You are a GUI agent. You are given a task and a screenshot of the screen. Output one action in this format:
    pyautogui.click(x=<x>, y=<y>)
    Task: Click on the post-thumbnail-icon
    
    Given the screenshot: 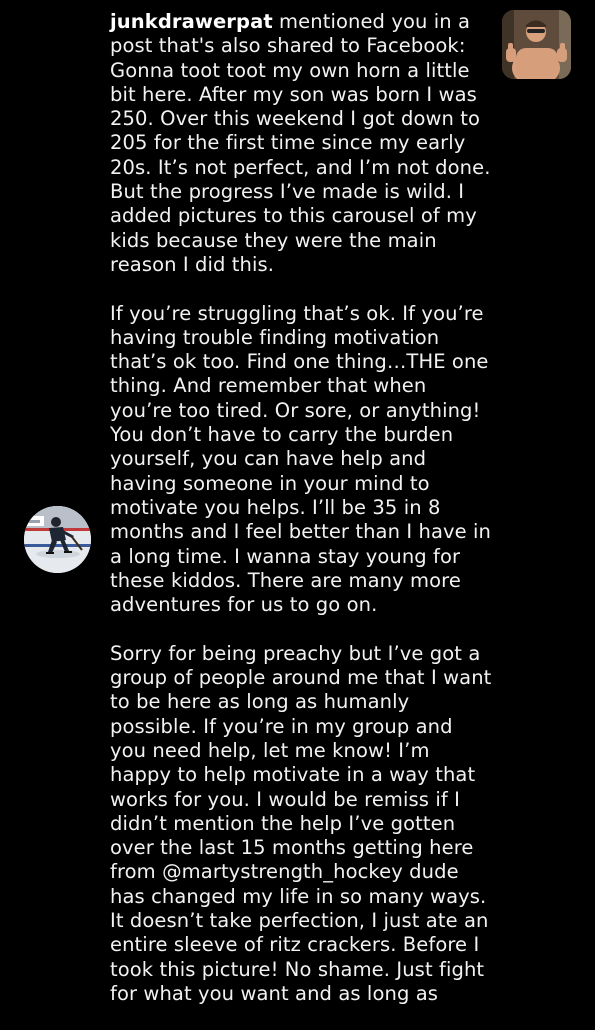 What is the action you would take?
    pyautogui.click(x=536, y=44)
    